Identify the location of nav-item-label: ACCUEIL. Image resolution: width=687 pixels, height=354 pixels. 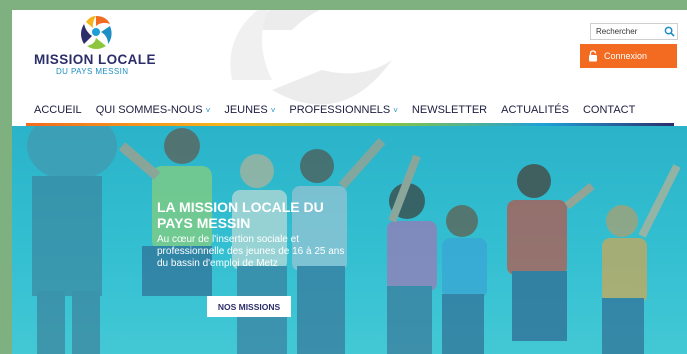
(58, 110).